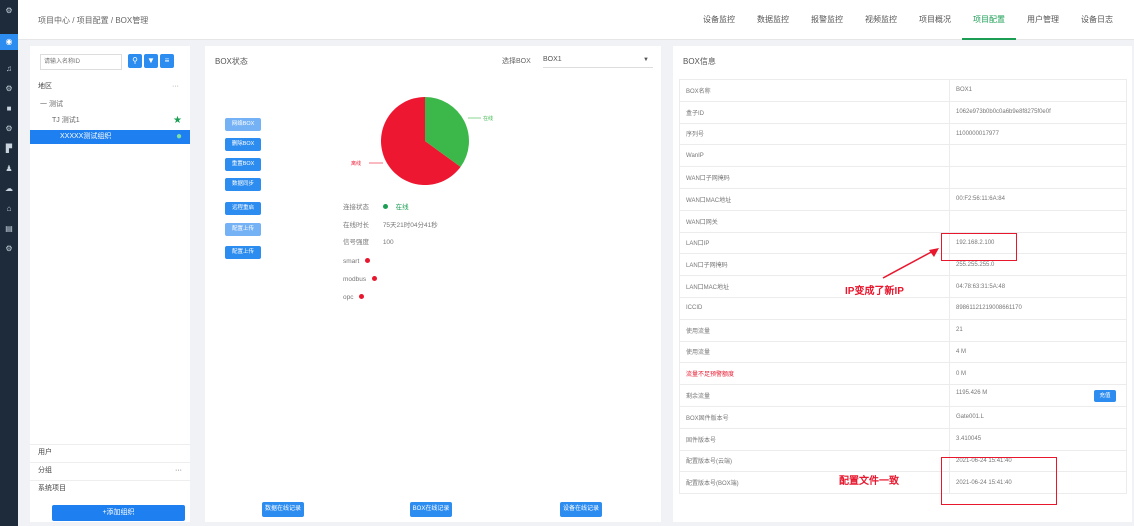 This screenshot has width=1134, height=526. What do you see at coordinates (903, 156) in the screenshot?
I see `table-row: WanIP` at bounding box center [903, 156].